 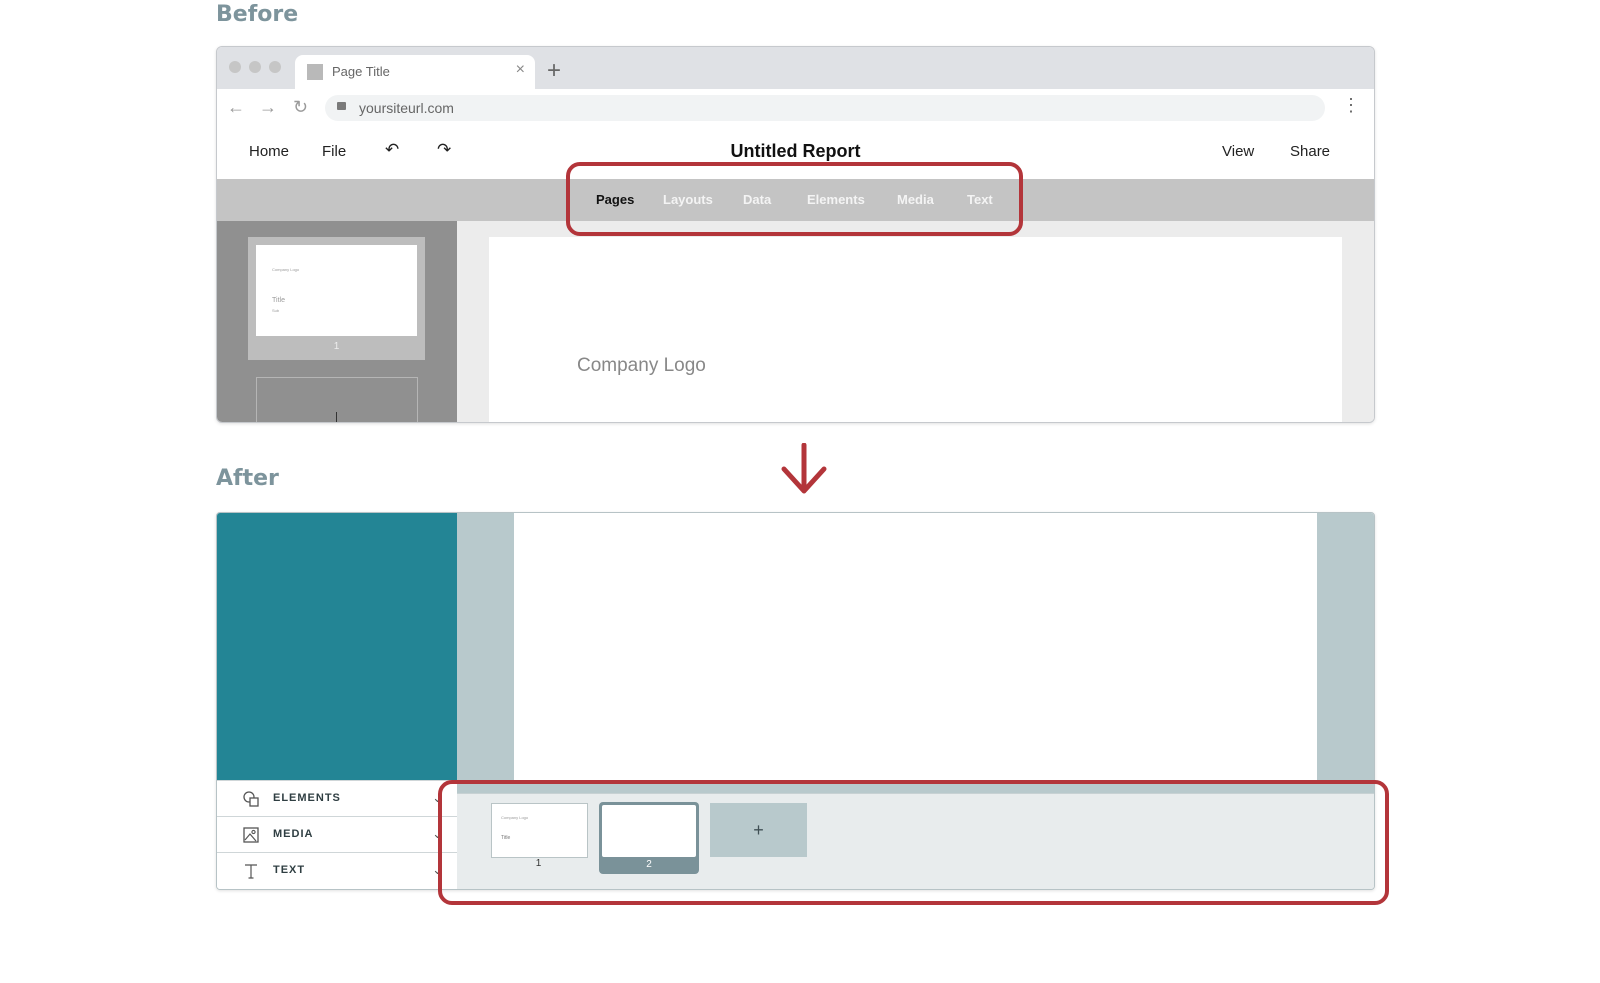 I want to click on browser-tab: Page Title ×, so click(x=415, y=72).